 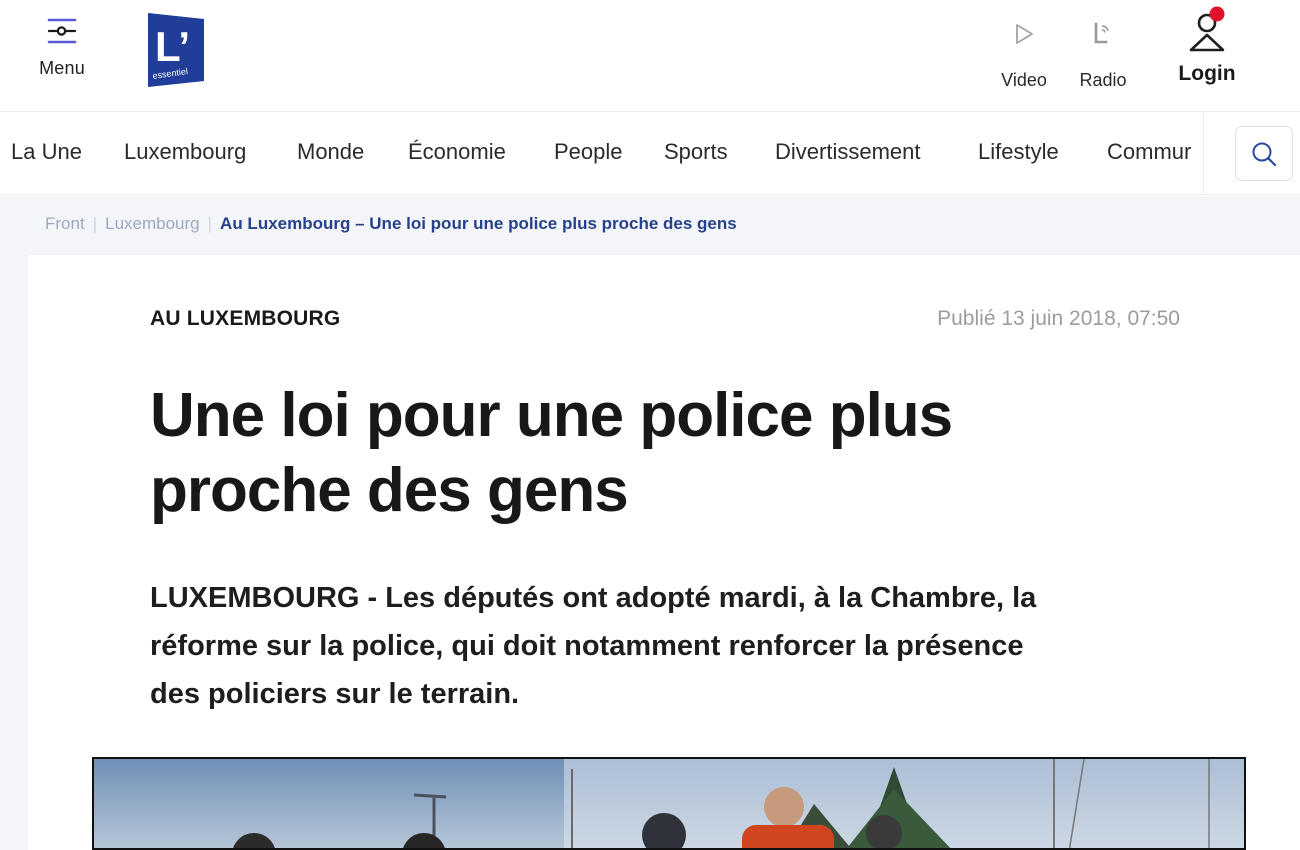 What do you see at coordinates (335, 694) in the screenshot?
I see `lead-line: des policiers sur le terrain.` at bounding box center [335, 694].